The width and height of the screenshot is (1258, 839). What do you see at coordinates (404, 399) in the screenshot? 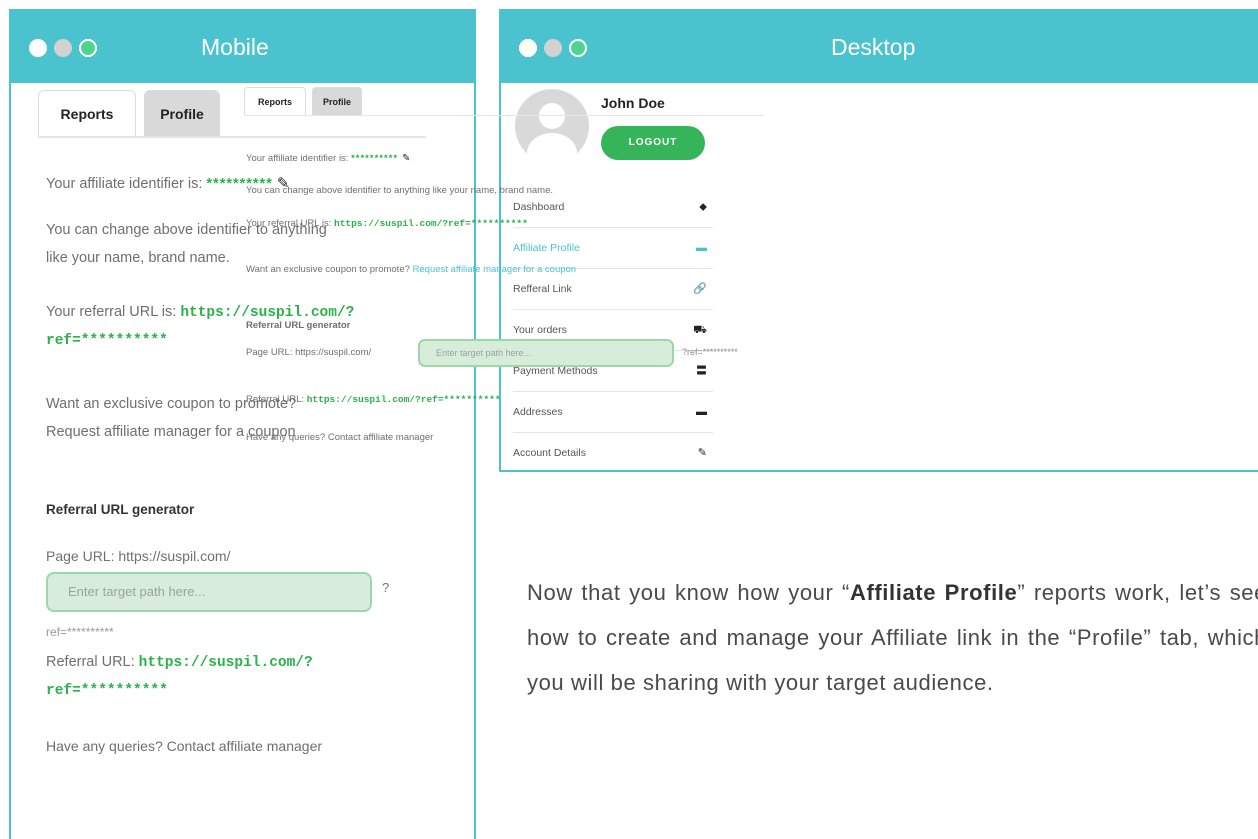
I see `generated-url: https://suspil.com/?ref=**********` at bounding box center [404, 399].